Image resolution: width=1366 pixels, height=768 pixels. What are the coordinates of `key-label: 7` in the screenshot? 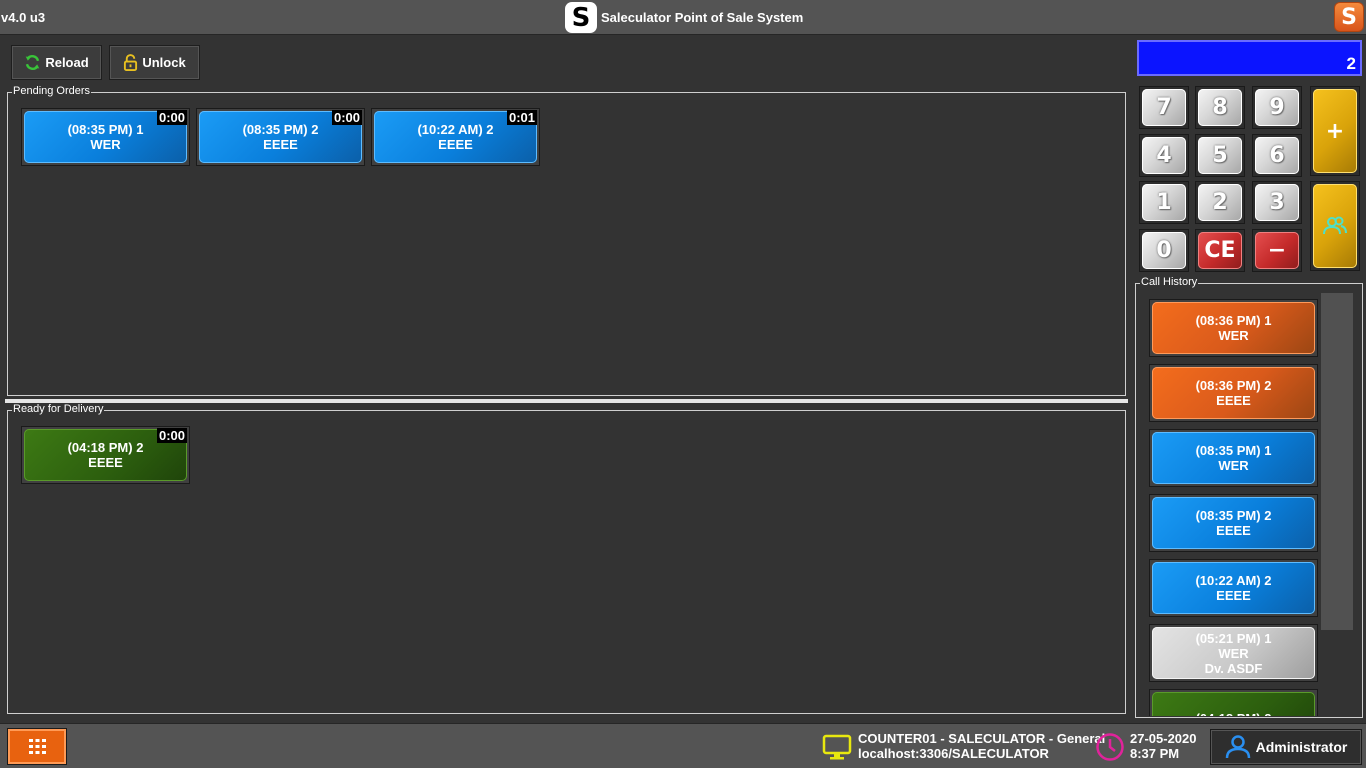 It's located at (1164, 107).